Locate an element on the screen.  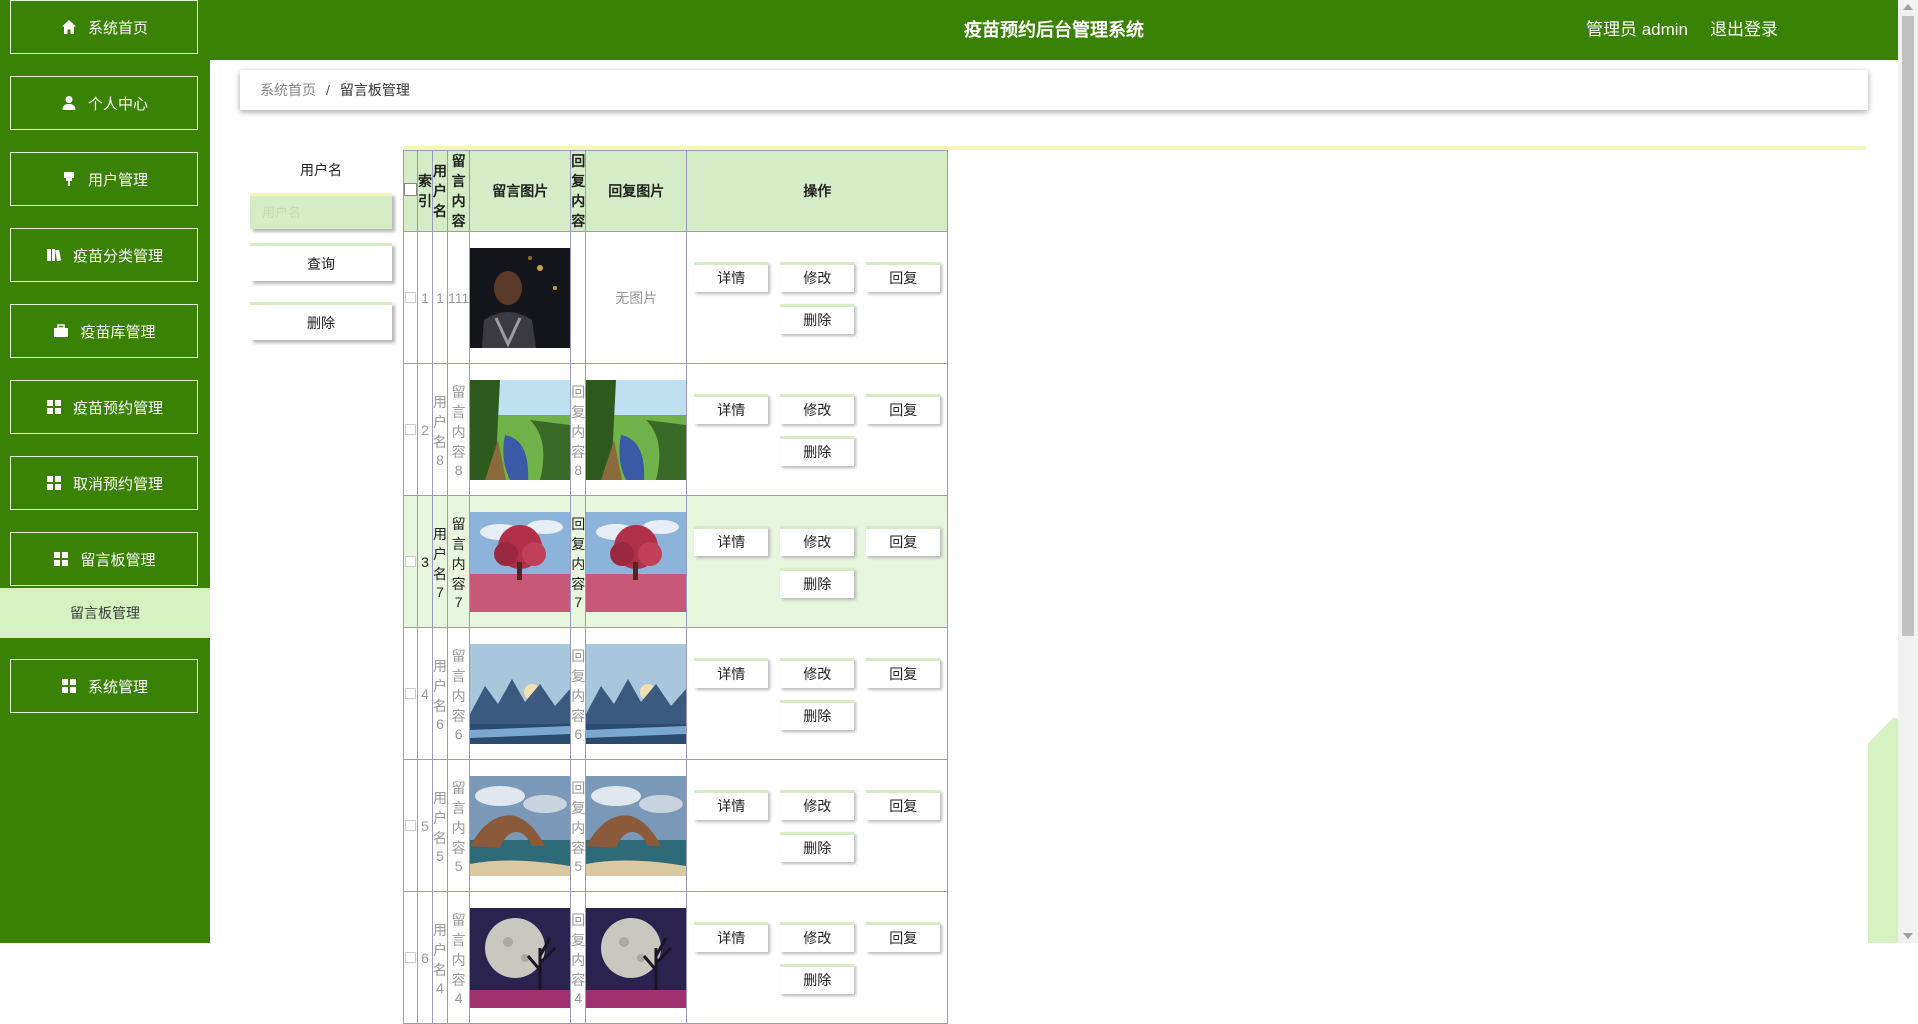
header-select-all is located at coordinates (410, 191).